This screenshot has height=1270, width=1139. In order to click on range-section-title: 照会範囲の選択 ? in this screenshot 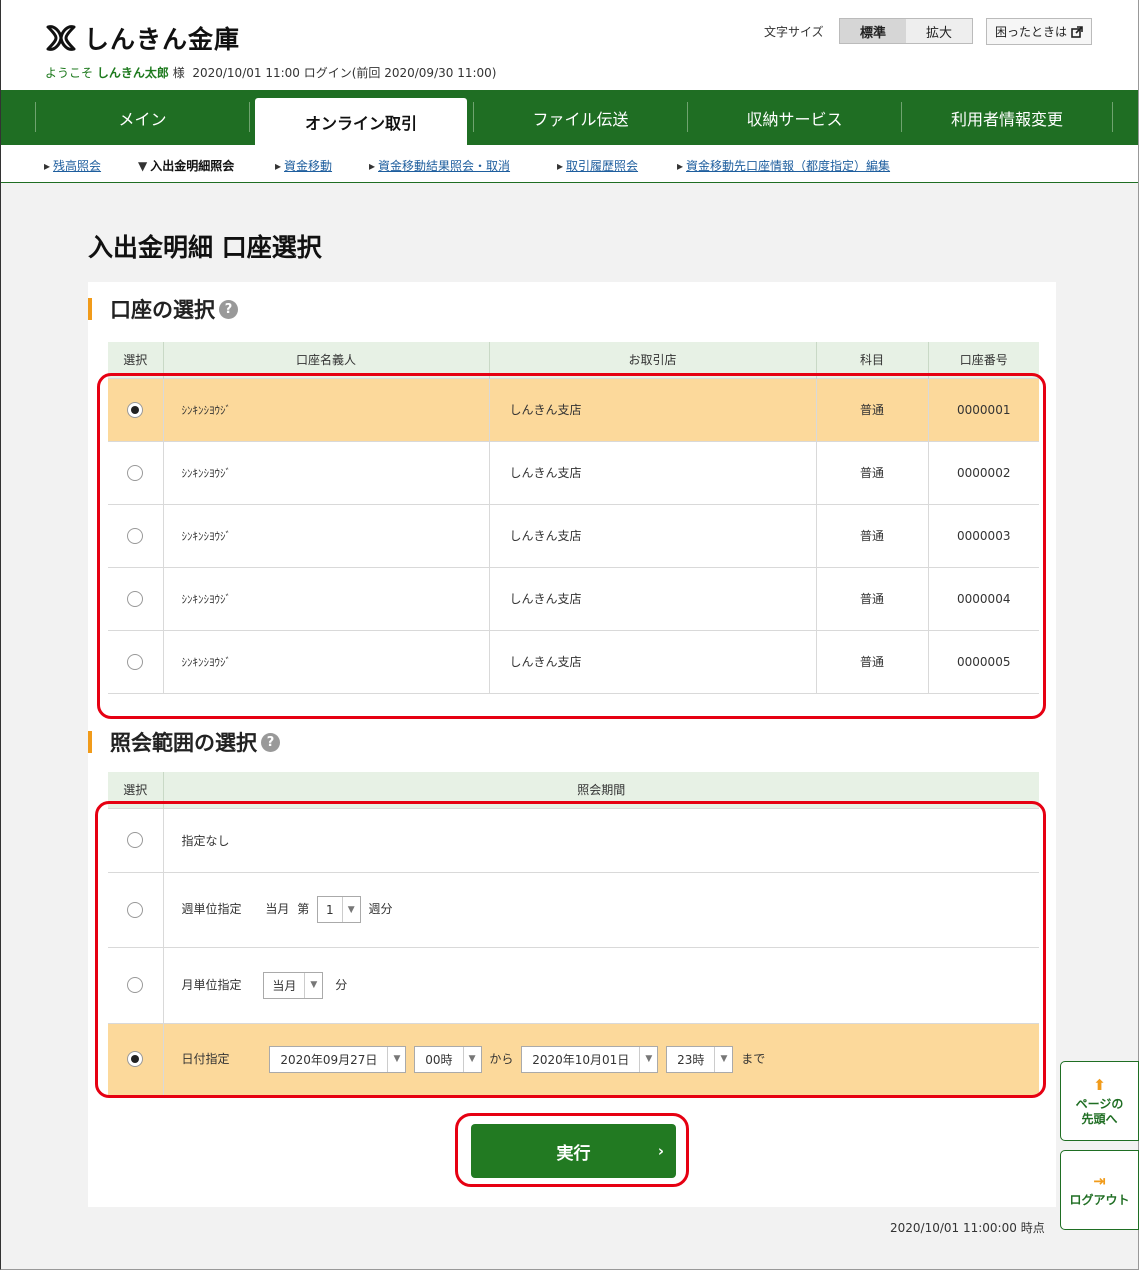, I will do `click(184, 742)`.